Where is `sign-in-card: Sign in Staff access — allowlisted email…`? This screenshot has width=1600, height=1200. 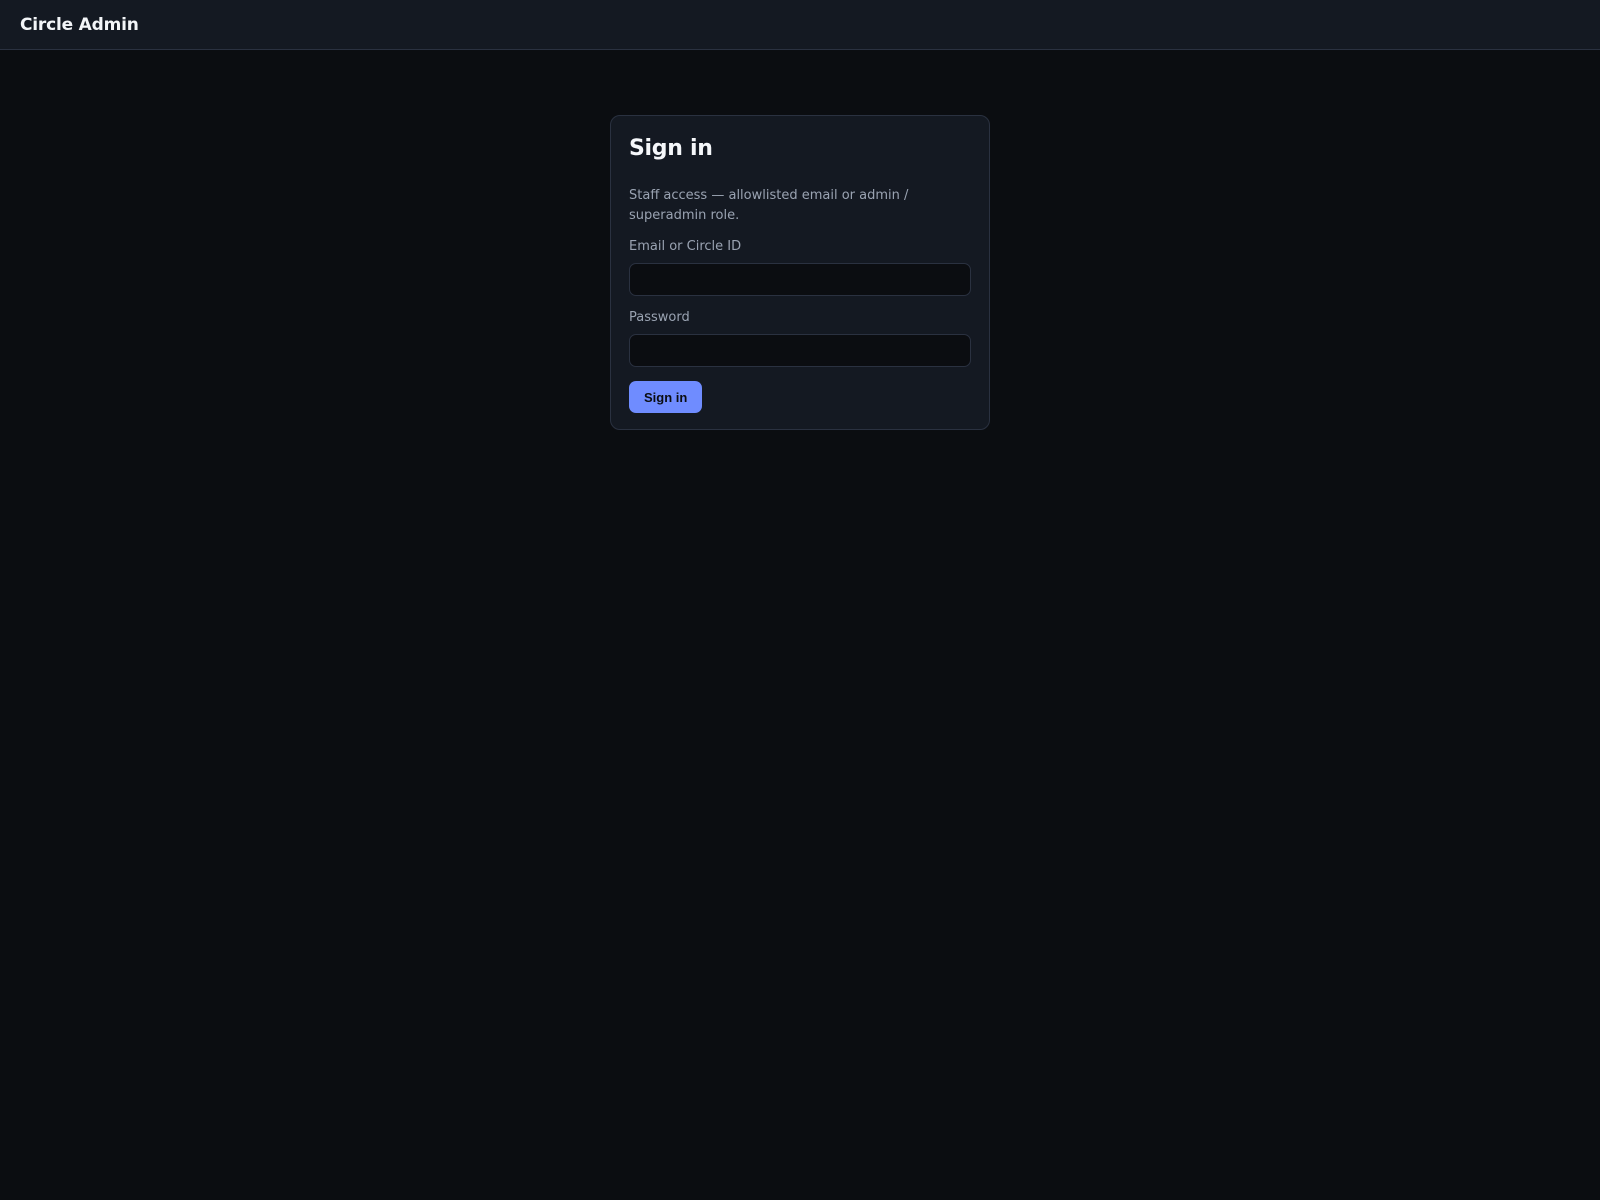
sign-in-card: Sign in Staff access — allowlisted email… is located at coordinates (800, 272).